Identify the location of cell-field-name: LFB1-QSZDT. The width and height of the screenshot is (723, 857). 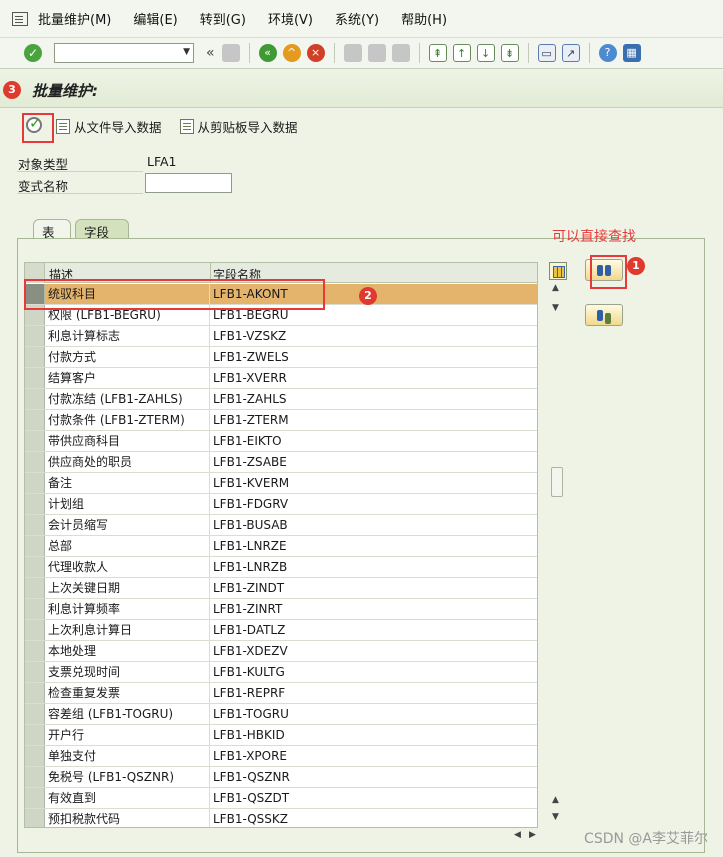
(373, 798).